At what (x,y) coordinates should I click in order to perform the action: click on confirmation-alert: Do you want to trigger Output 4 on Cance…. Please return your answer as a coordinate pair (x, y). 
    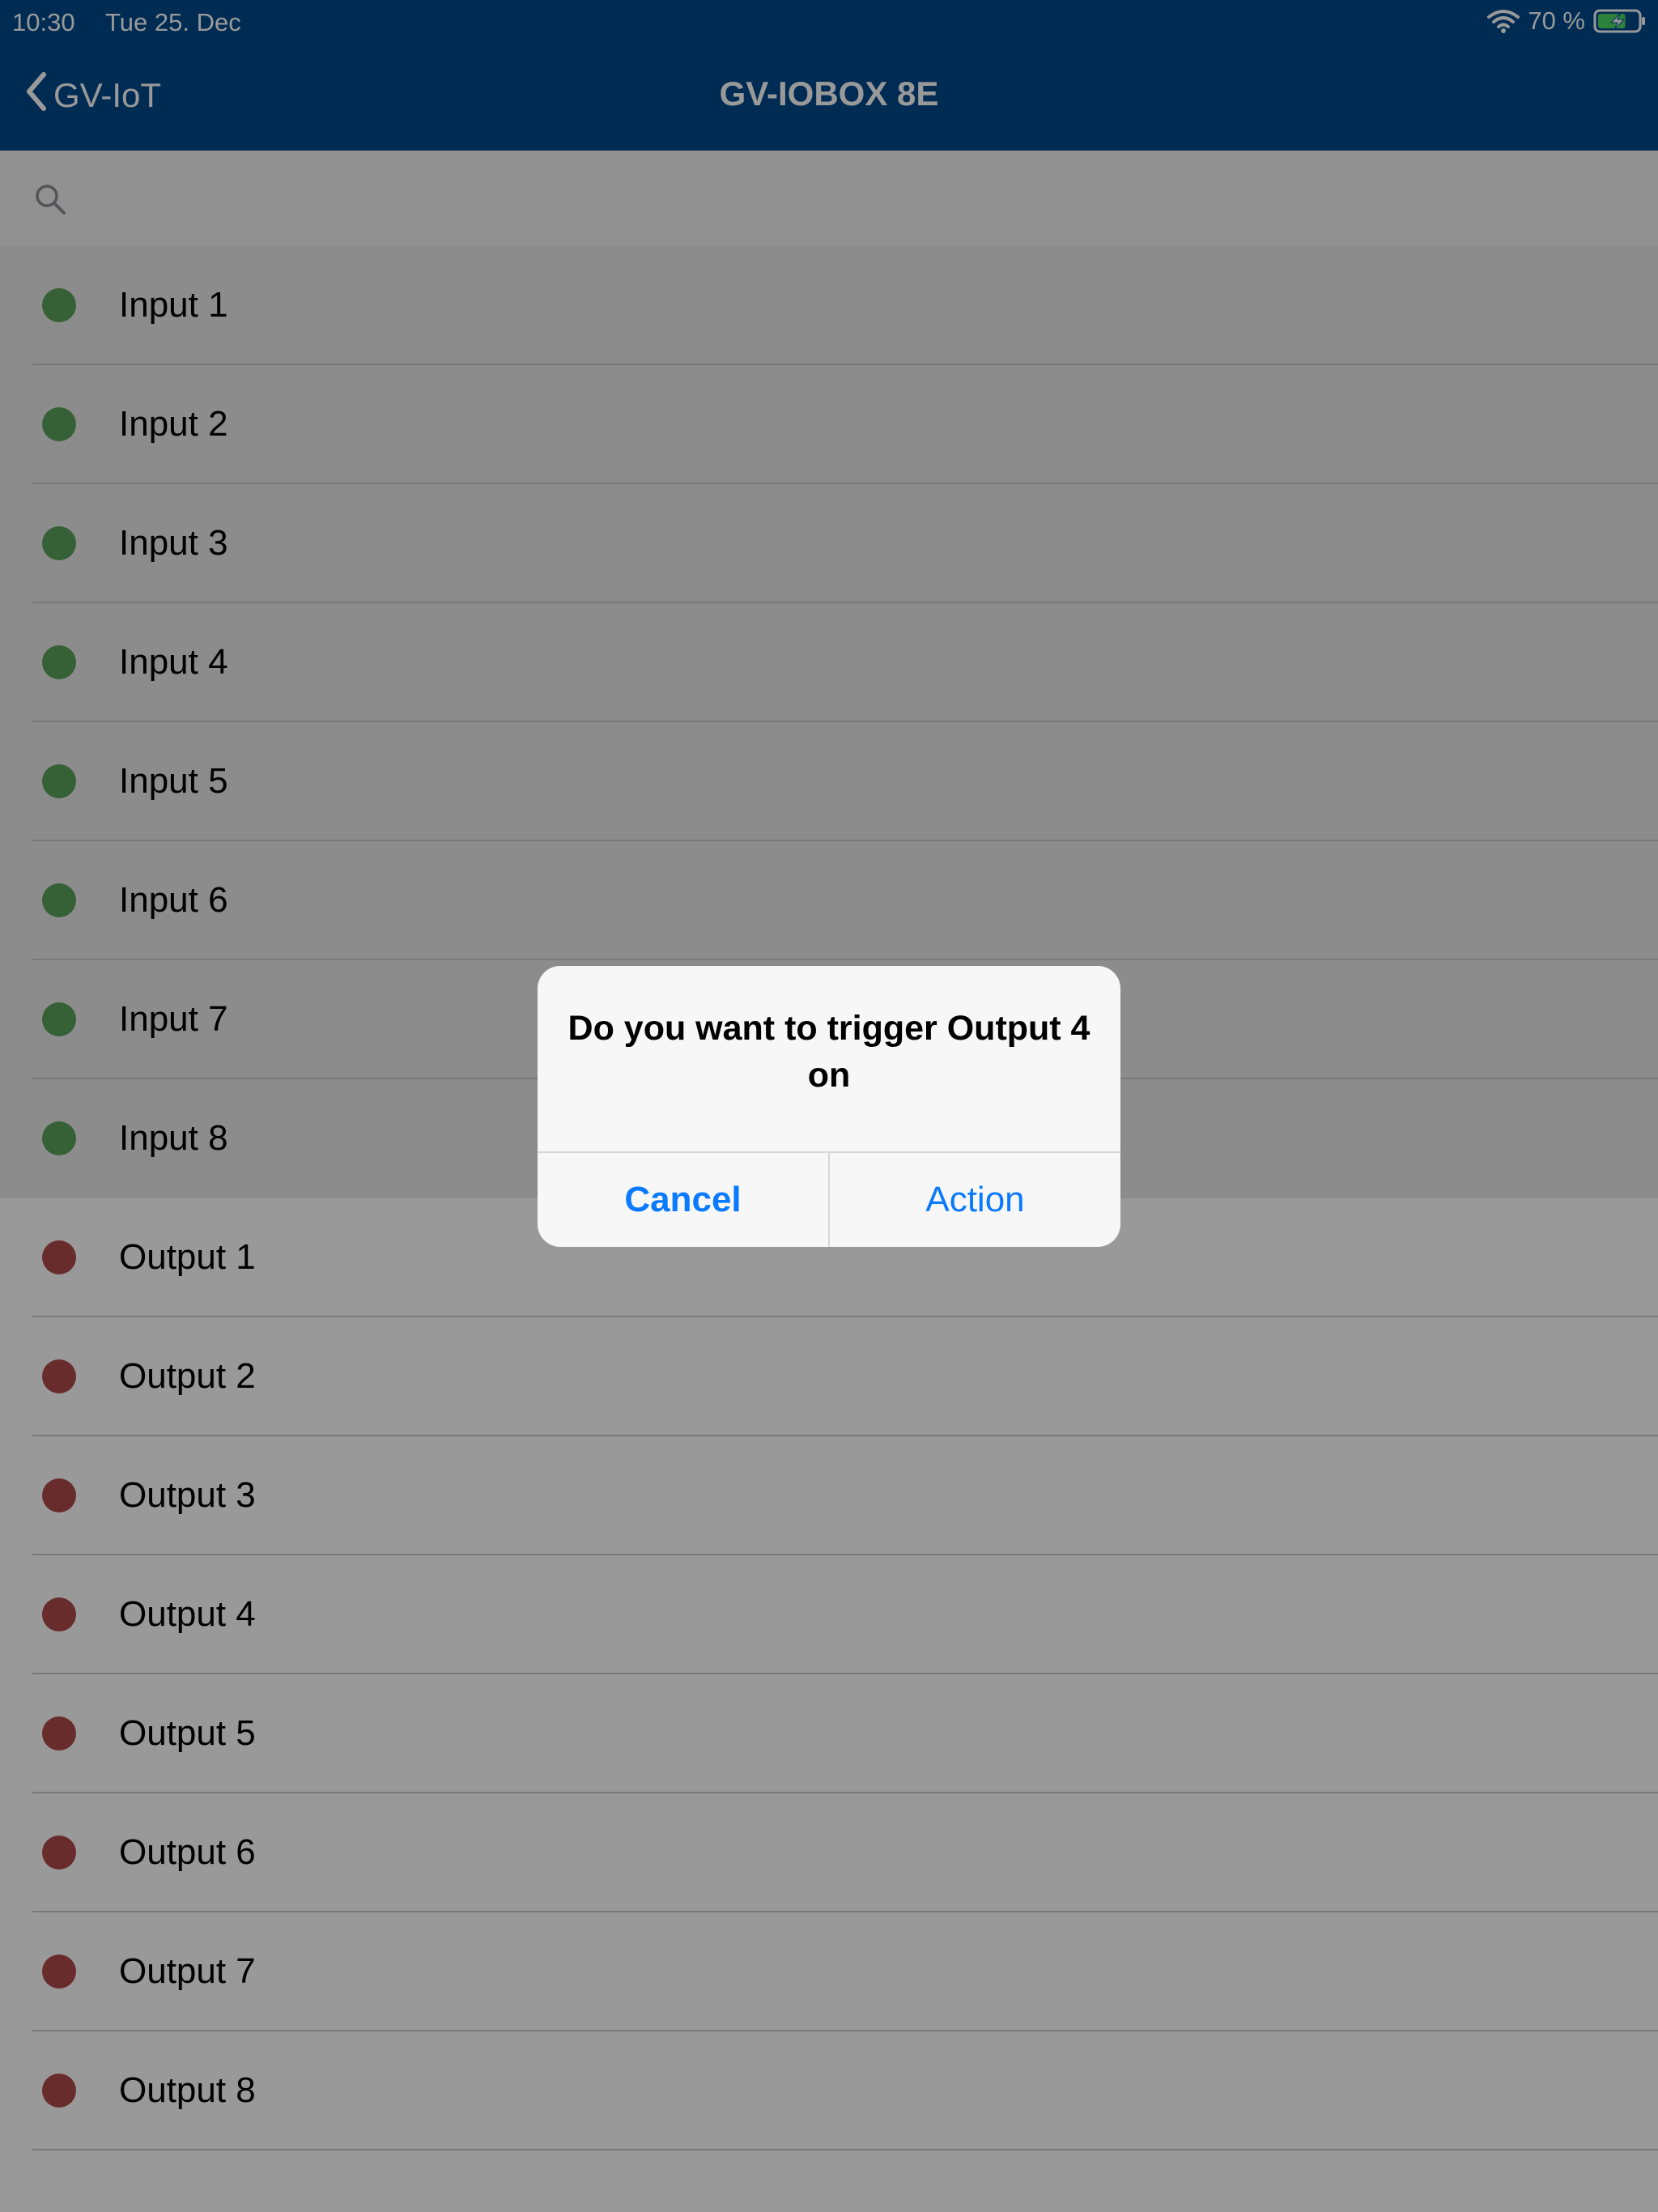
    Looking at the image, I should click on (829, 1106).